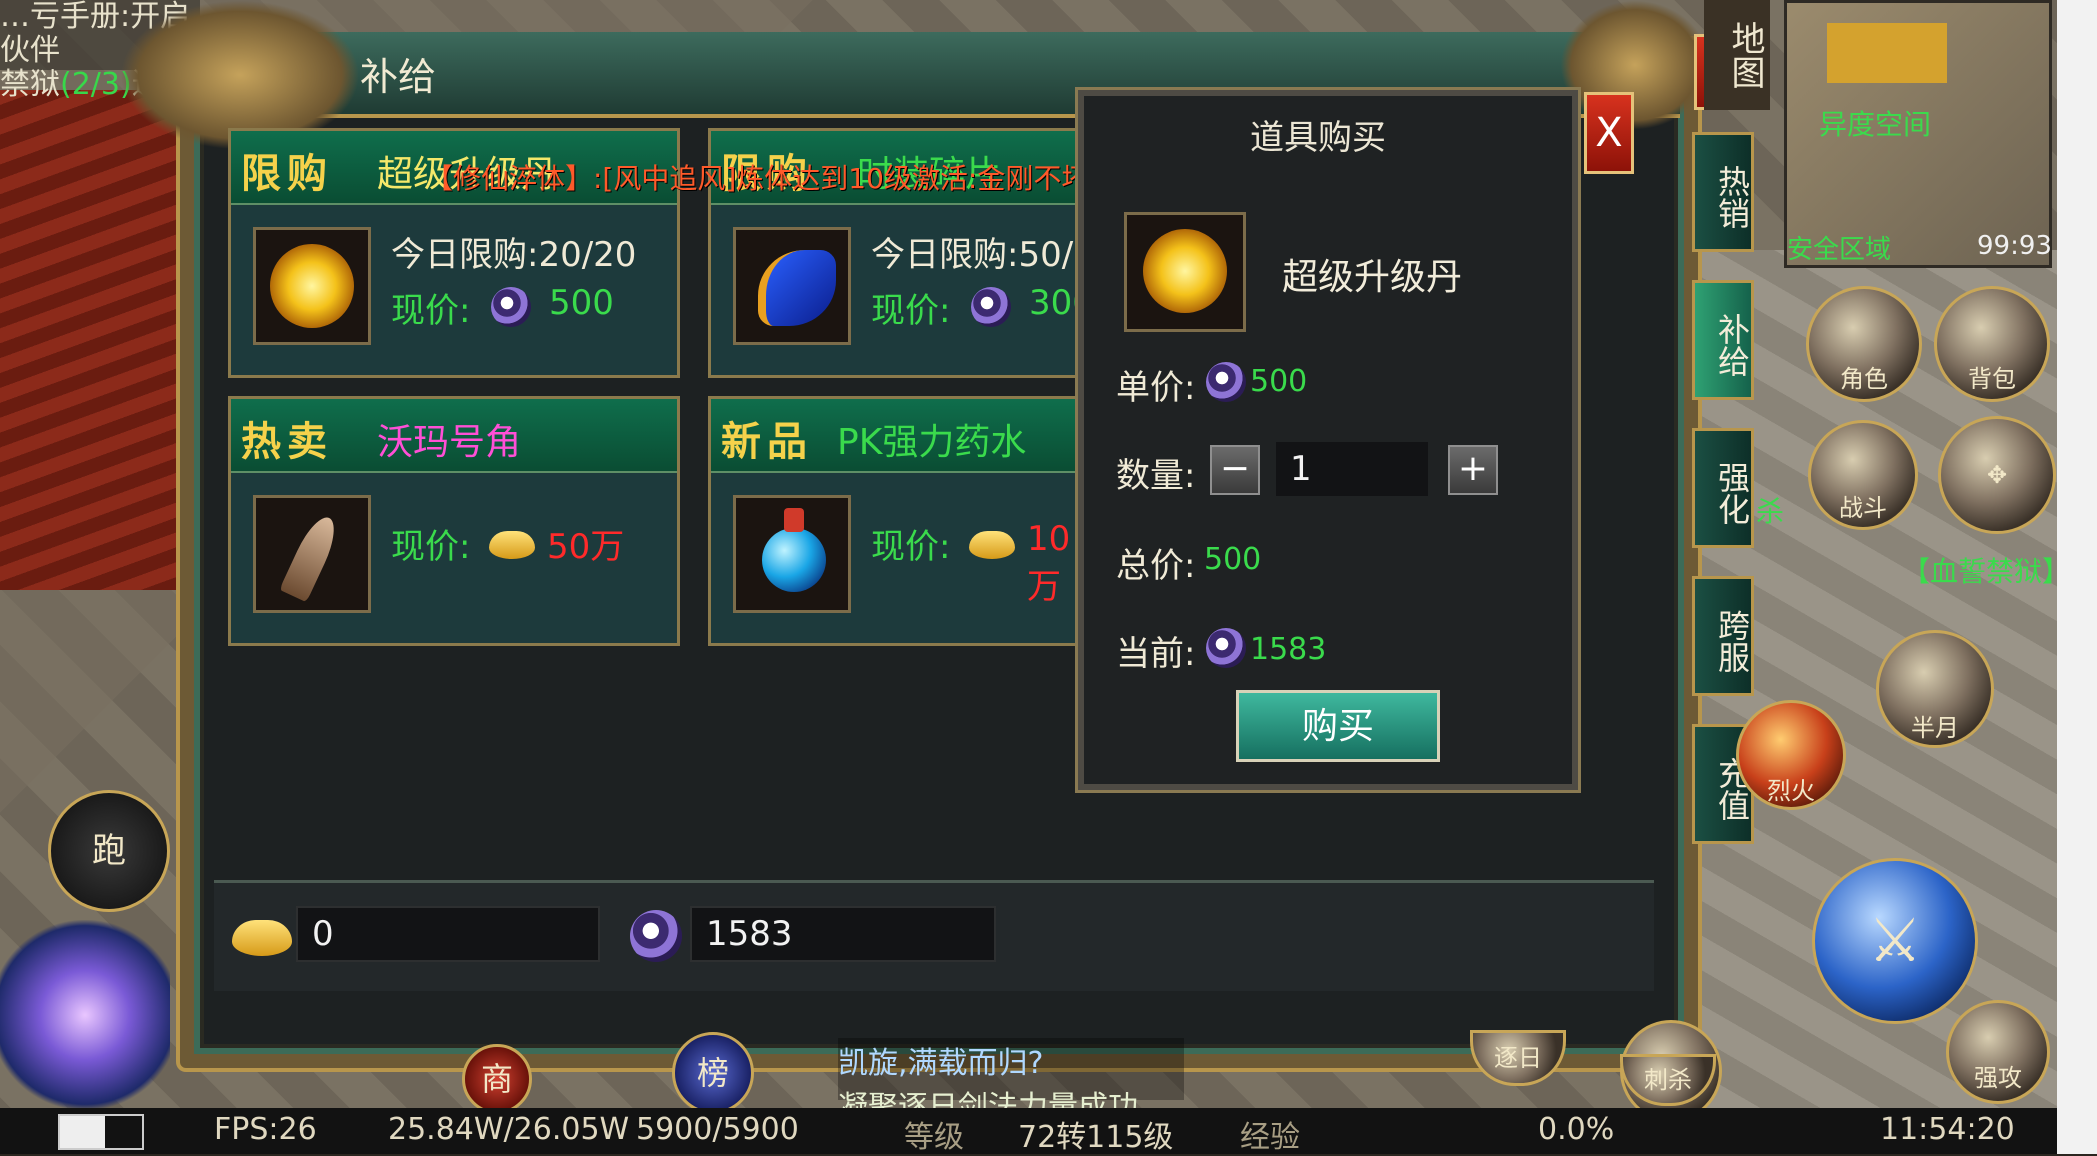  I want to click on minimap-area-name: 异度空间, so click(1875, 124).